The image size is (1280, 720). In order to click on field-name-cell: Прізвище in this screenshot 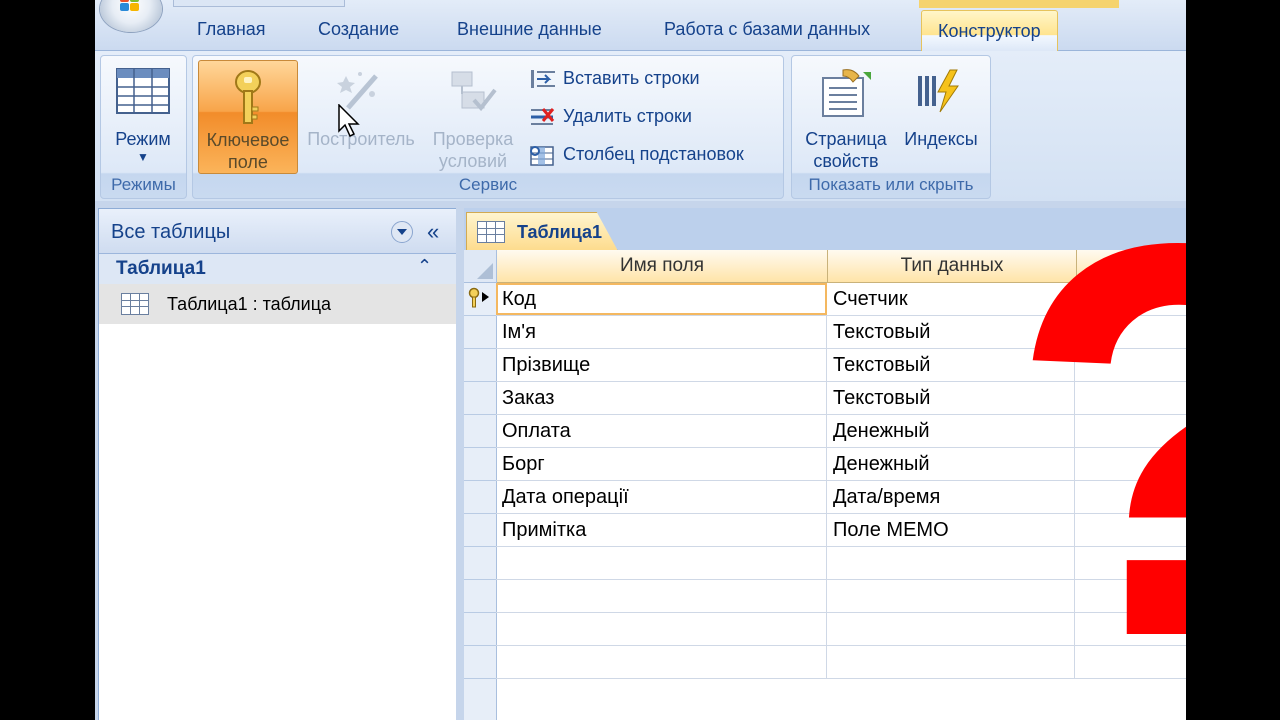, I will do `click(661, 365)`.